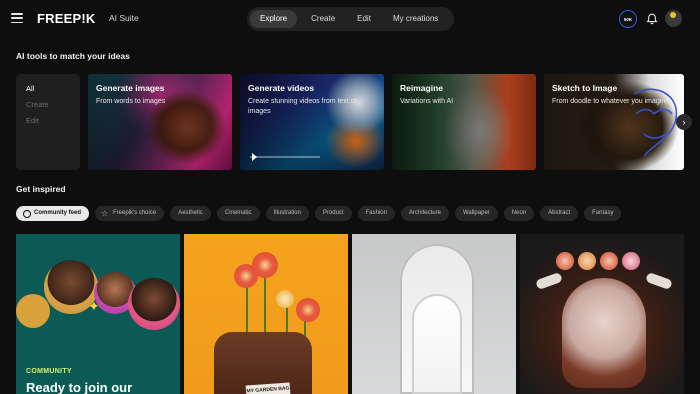  I want to click on sparkle-icon: ✦, so click(94, 306).